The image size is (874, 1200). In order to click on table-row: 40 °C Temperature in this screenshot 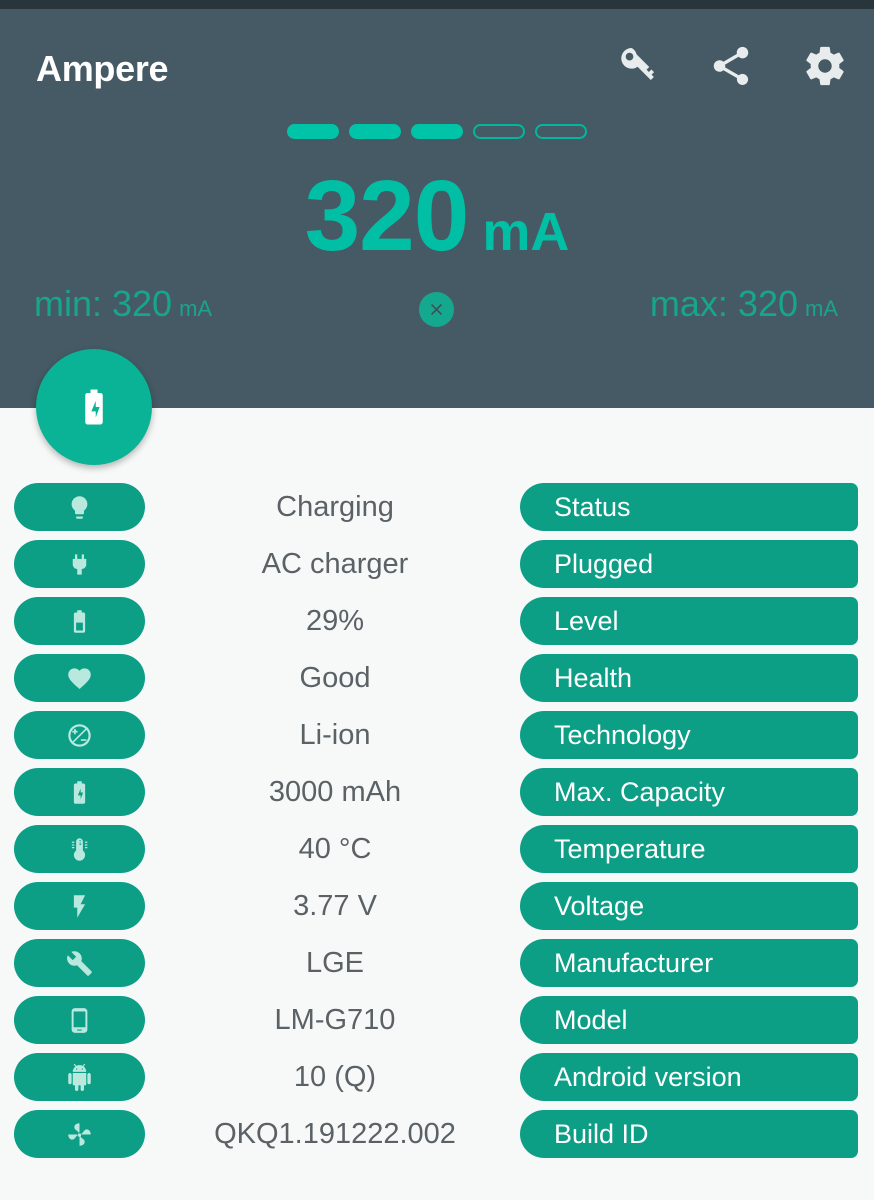, I will do `click(437, 851)`.